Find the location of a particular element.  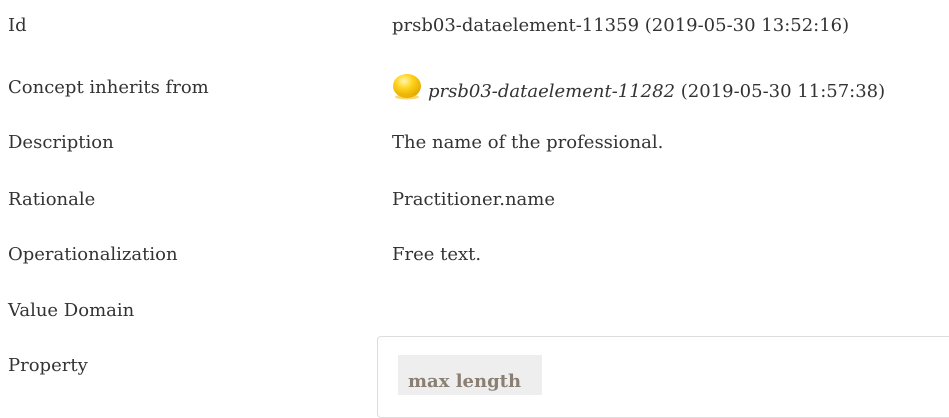

property-table-panel: max length is located at coordinates (663, 377).